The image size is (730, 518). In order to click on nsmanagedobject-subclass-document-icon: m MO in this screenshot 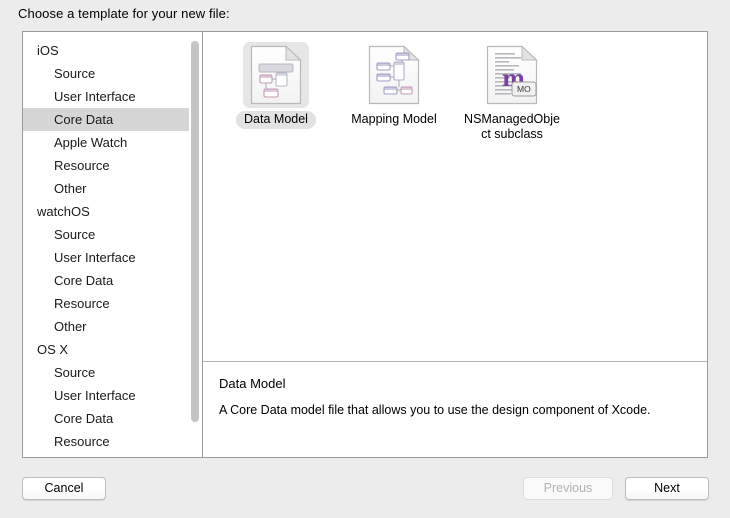, I will do `click(512, 75)`.